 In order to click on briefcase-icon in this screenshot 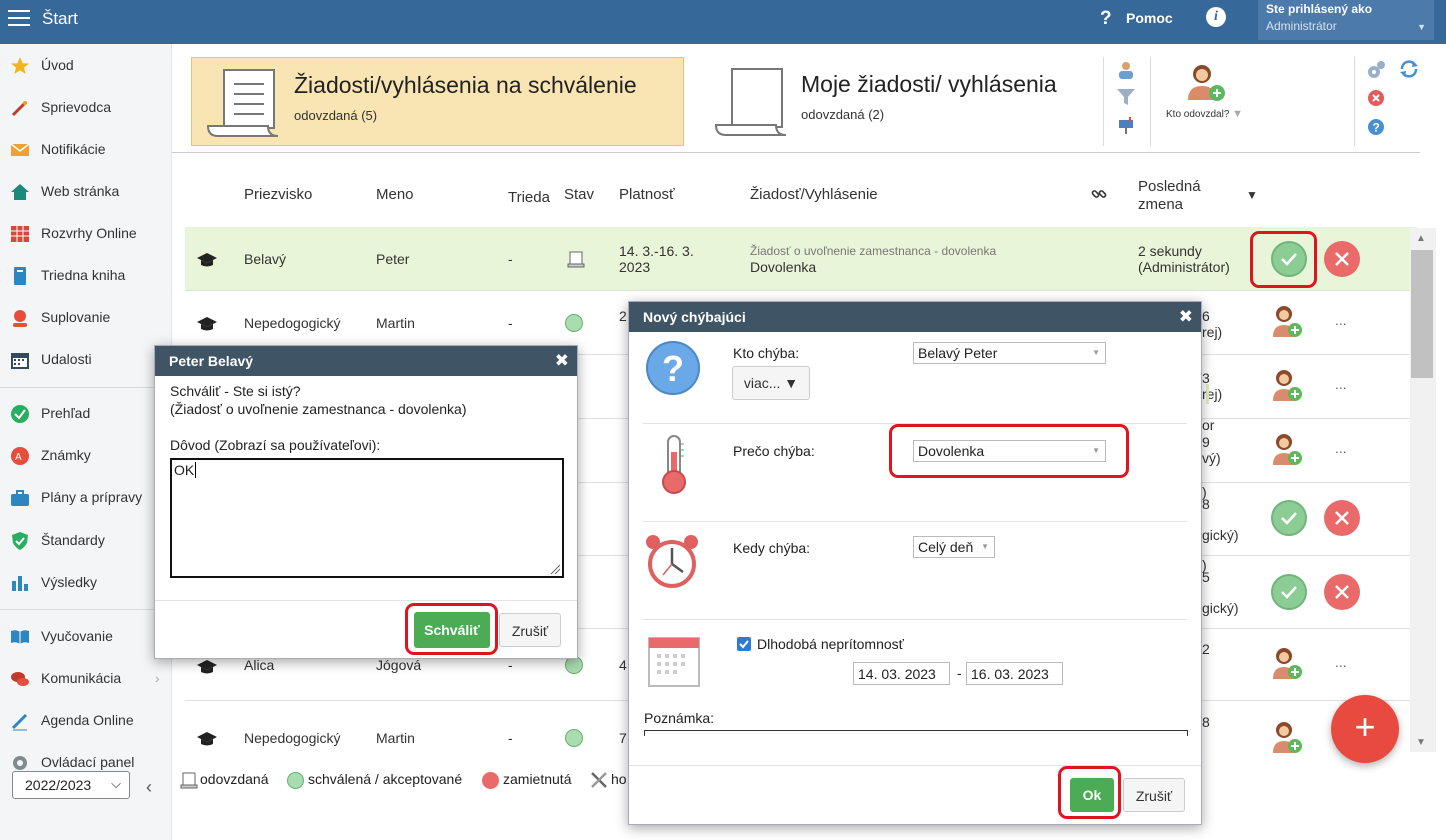, I will do `click(20, 498)`.